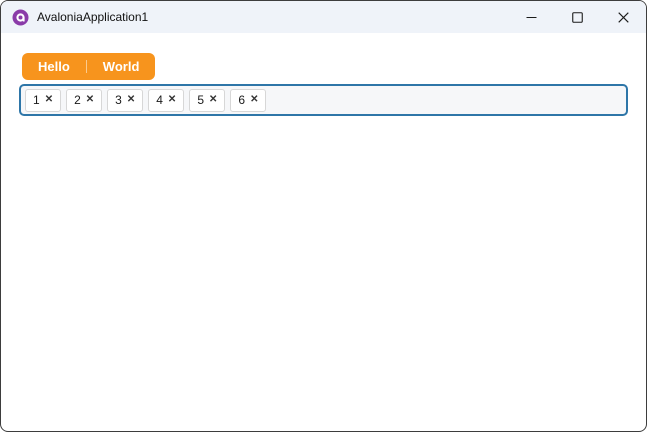 The image size is (647, 432). Describe the element at coordinates (121, 66) in the screenshot. I see `tab-world: World` at that location.